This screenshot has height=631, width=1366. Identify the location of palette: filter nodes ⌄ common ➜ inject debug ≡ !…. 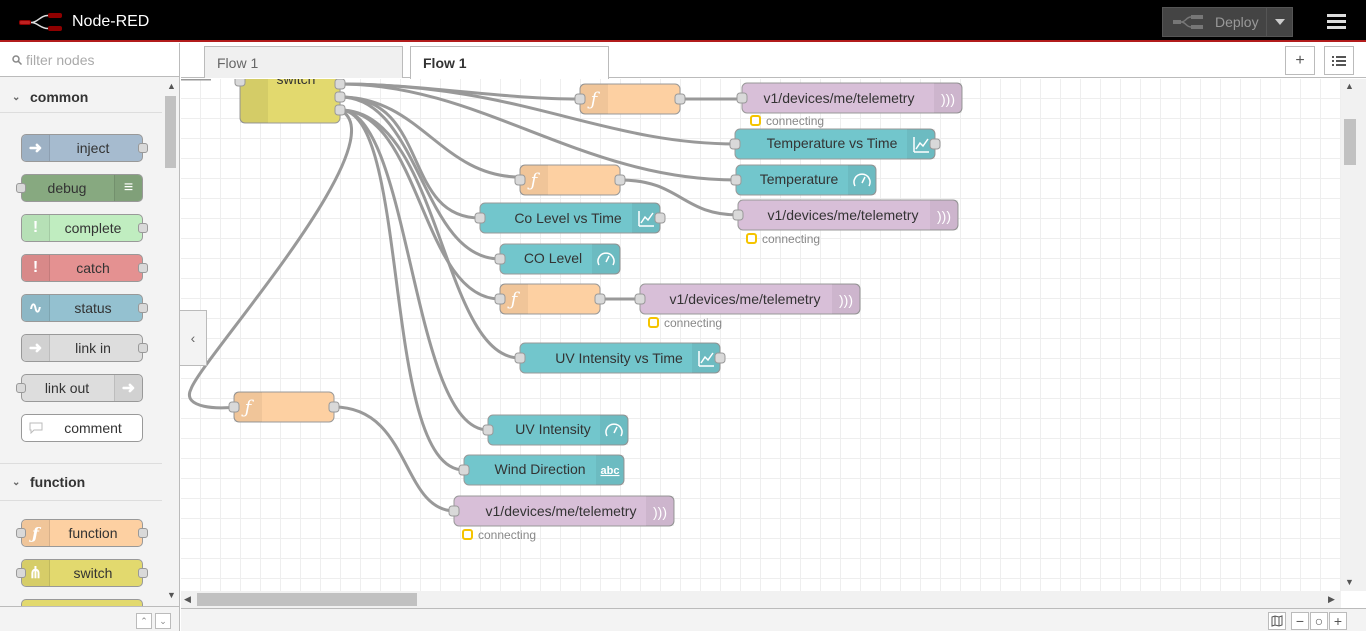
(90, 337).